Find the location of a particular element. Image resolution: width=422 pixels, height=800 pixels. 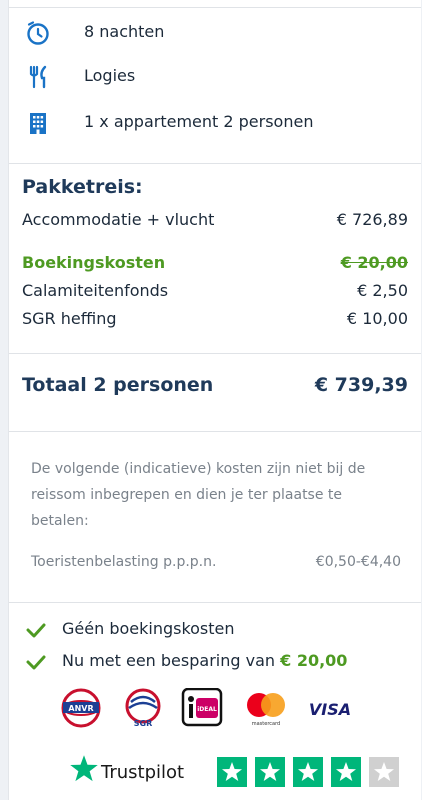

benefit-no-fee: Géén boekingskosten is located at coordinates (220, 630).